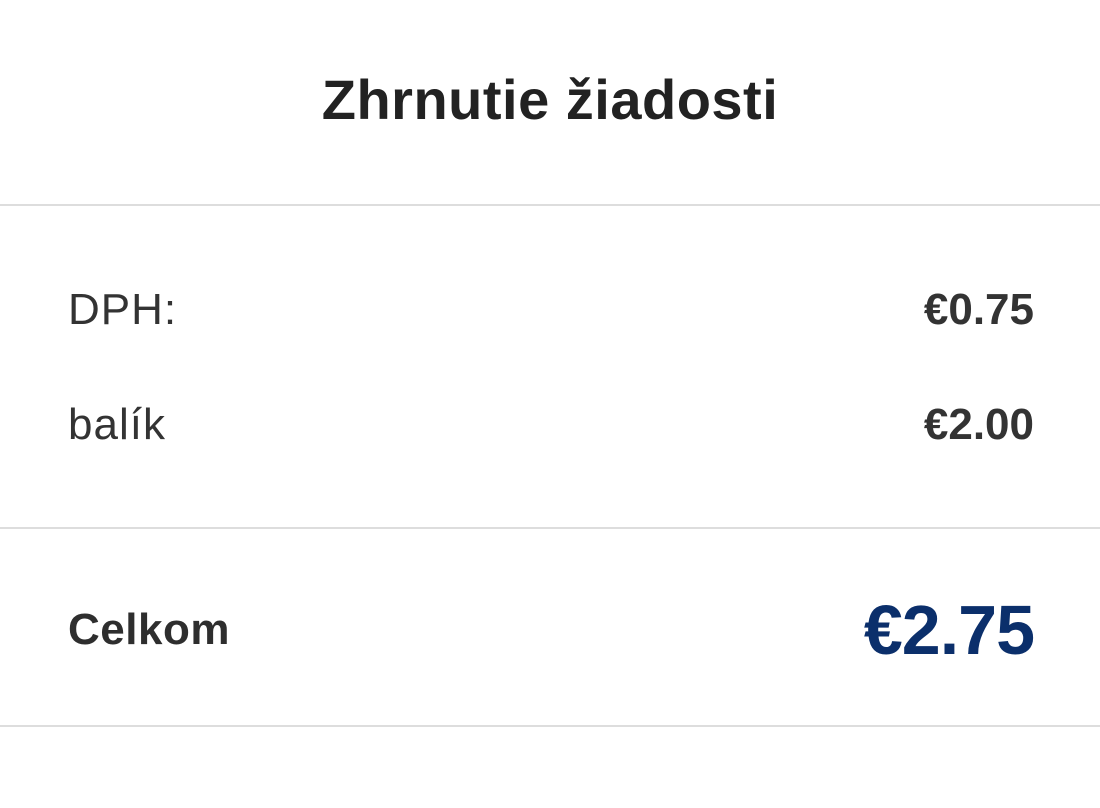  Describe the element at coordinates (551, 425) in the screenshot. I see `line-item-package: balík €2.00` at that location.